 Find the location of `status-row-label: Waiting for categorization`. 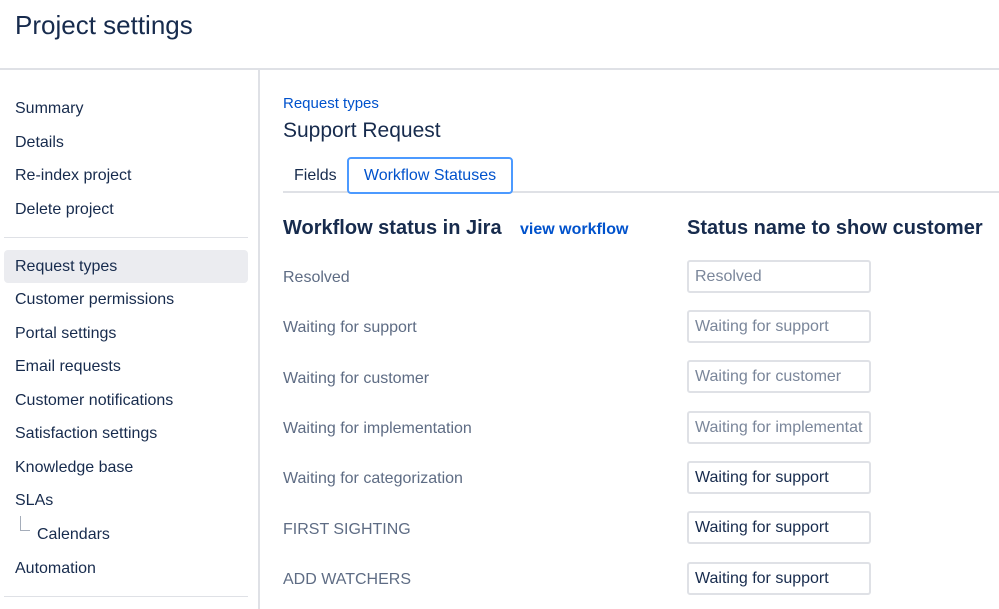

status-row-label: Waiting for categorization is located at coordinates (373, 478).